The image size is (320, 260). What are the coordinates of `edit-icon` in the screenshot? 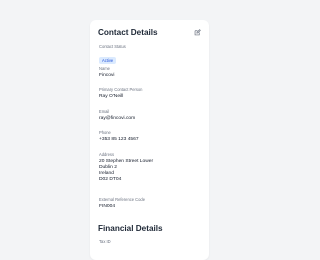 It's located at (197, 32).